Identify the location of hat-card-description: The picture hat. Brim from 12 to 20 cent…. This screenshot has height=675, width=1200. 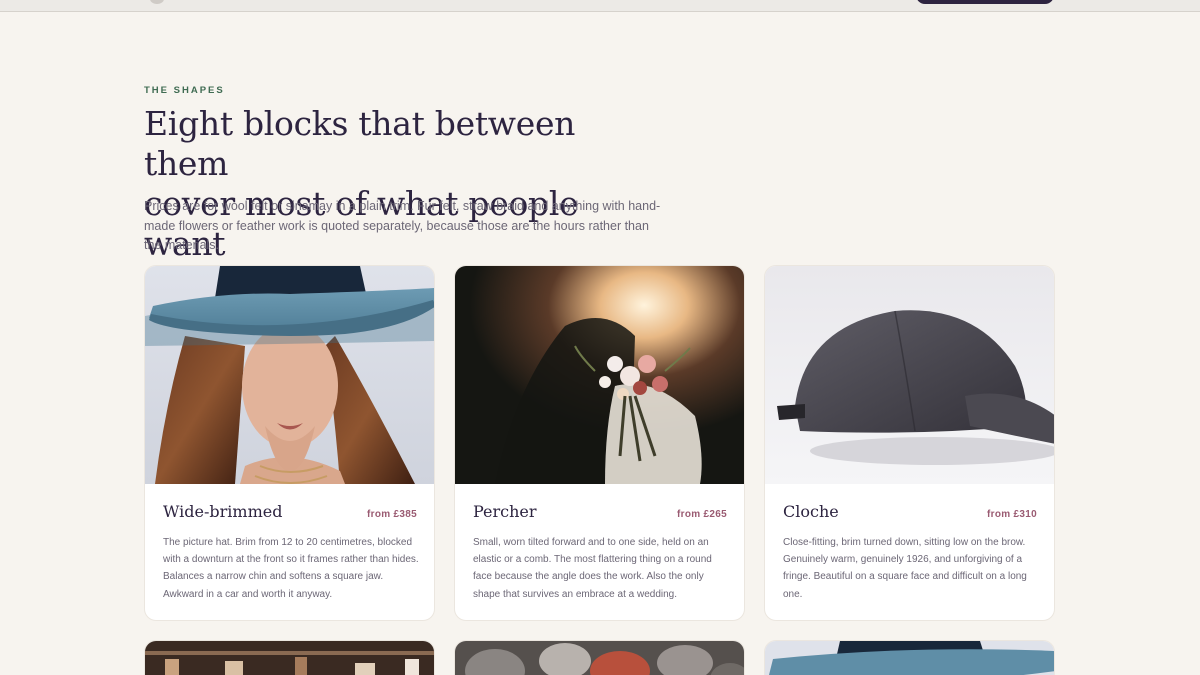
(291, 568).